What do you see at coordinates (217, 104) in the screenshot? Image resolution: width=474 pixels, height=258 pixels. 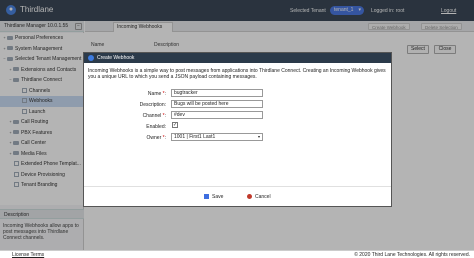 I see `description-input: Bugs will be posted here` at bounding box center [217, 104].